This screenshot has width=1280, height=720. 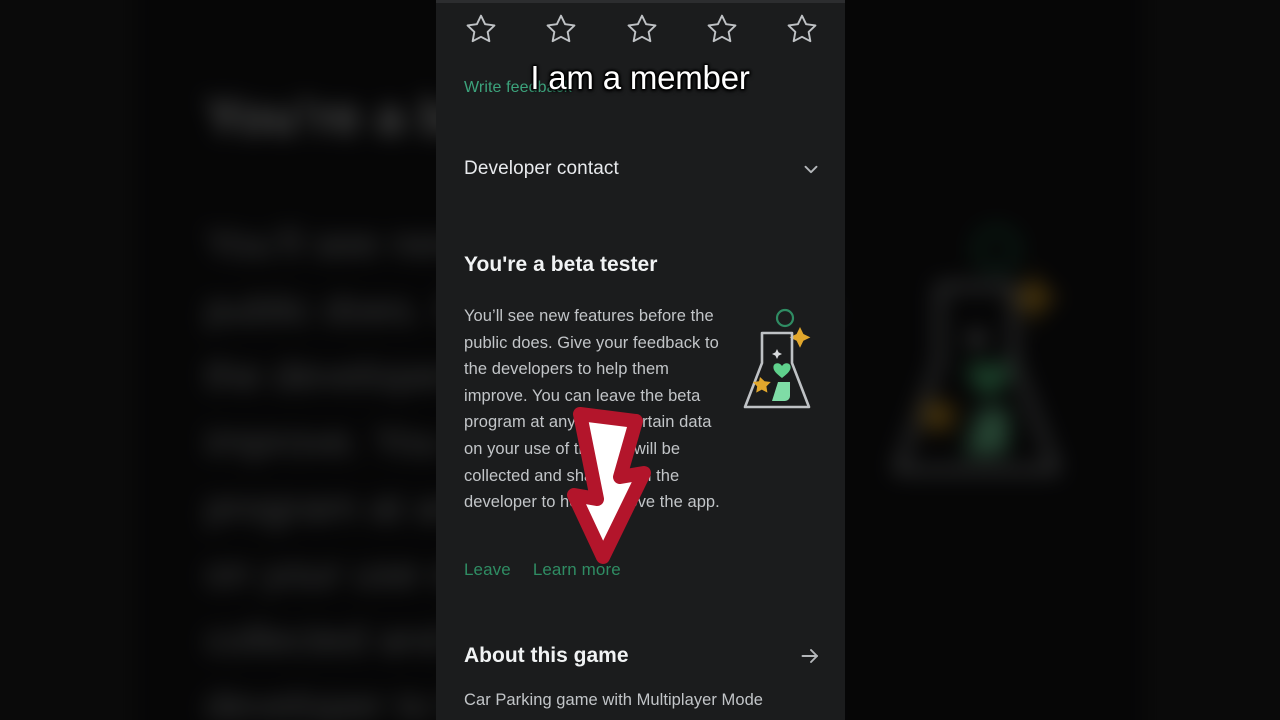 I want to click on rating-stars, so click(x=641, y=29).